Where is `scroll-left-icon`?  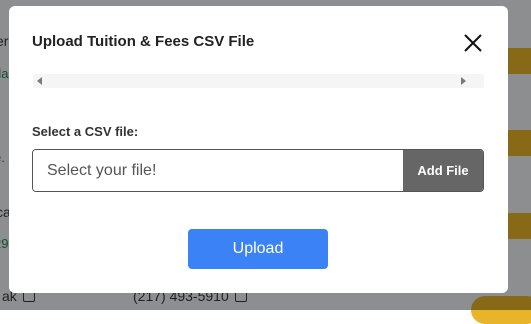 scroll-left-icon is located at coordinates (39, 81).